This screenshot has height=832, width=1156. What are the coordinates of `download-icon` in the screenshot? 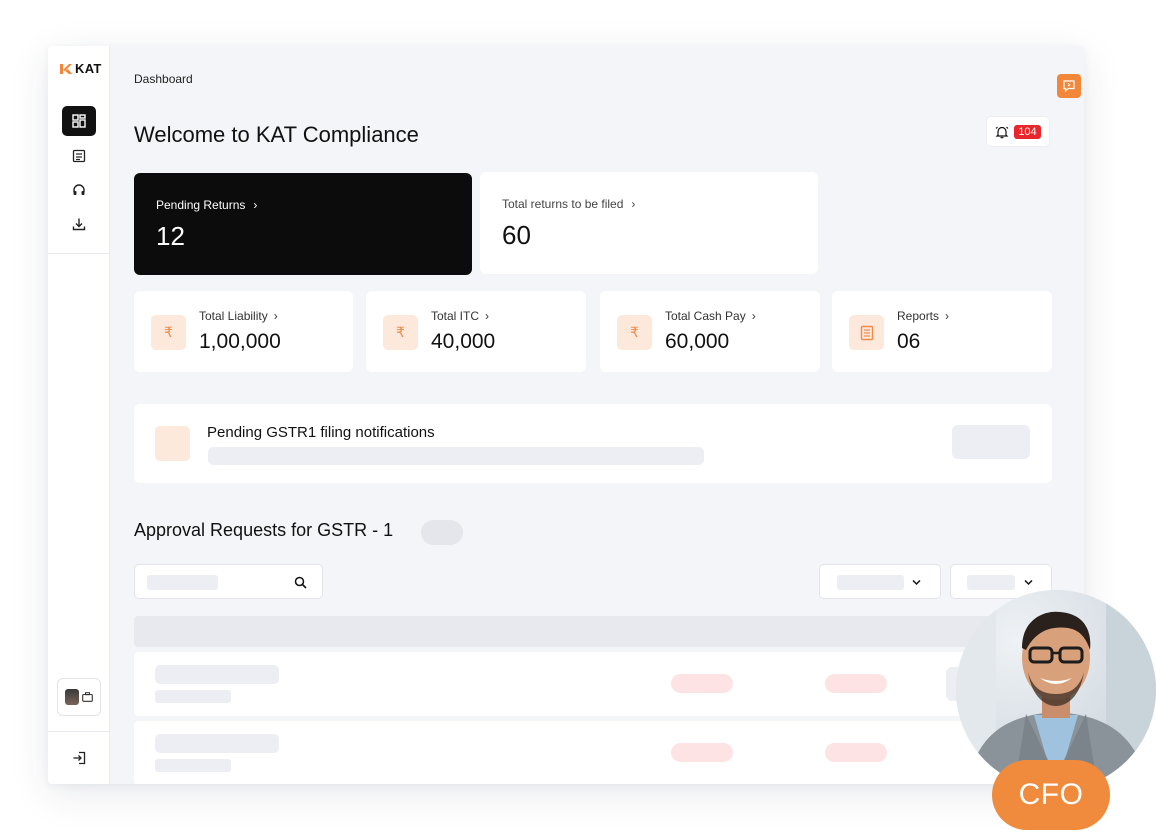 It's located at (79, 224).